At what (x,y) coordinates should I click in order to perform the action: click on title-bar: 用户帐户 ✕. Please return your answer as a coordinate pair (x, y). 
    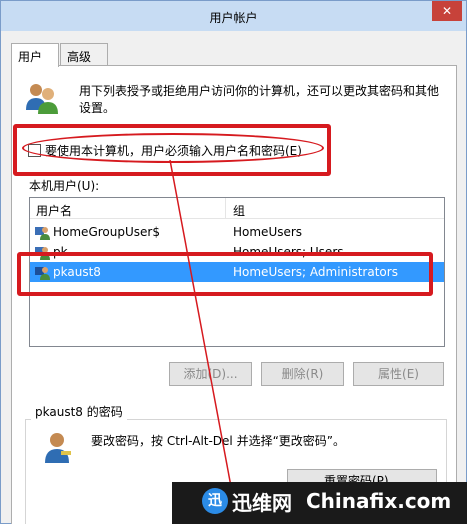
    Looking at the image, I should click on (233, 16).